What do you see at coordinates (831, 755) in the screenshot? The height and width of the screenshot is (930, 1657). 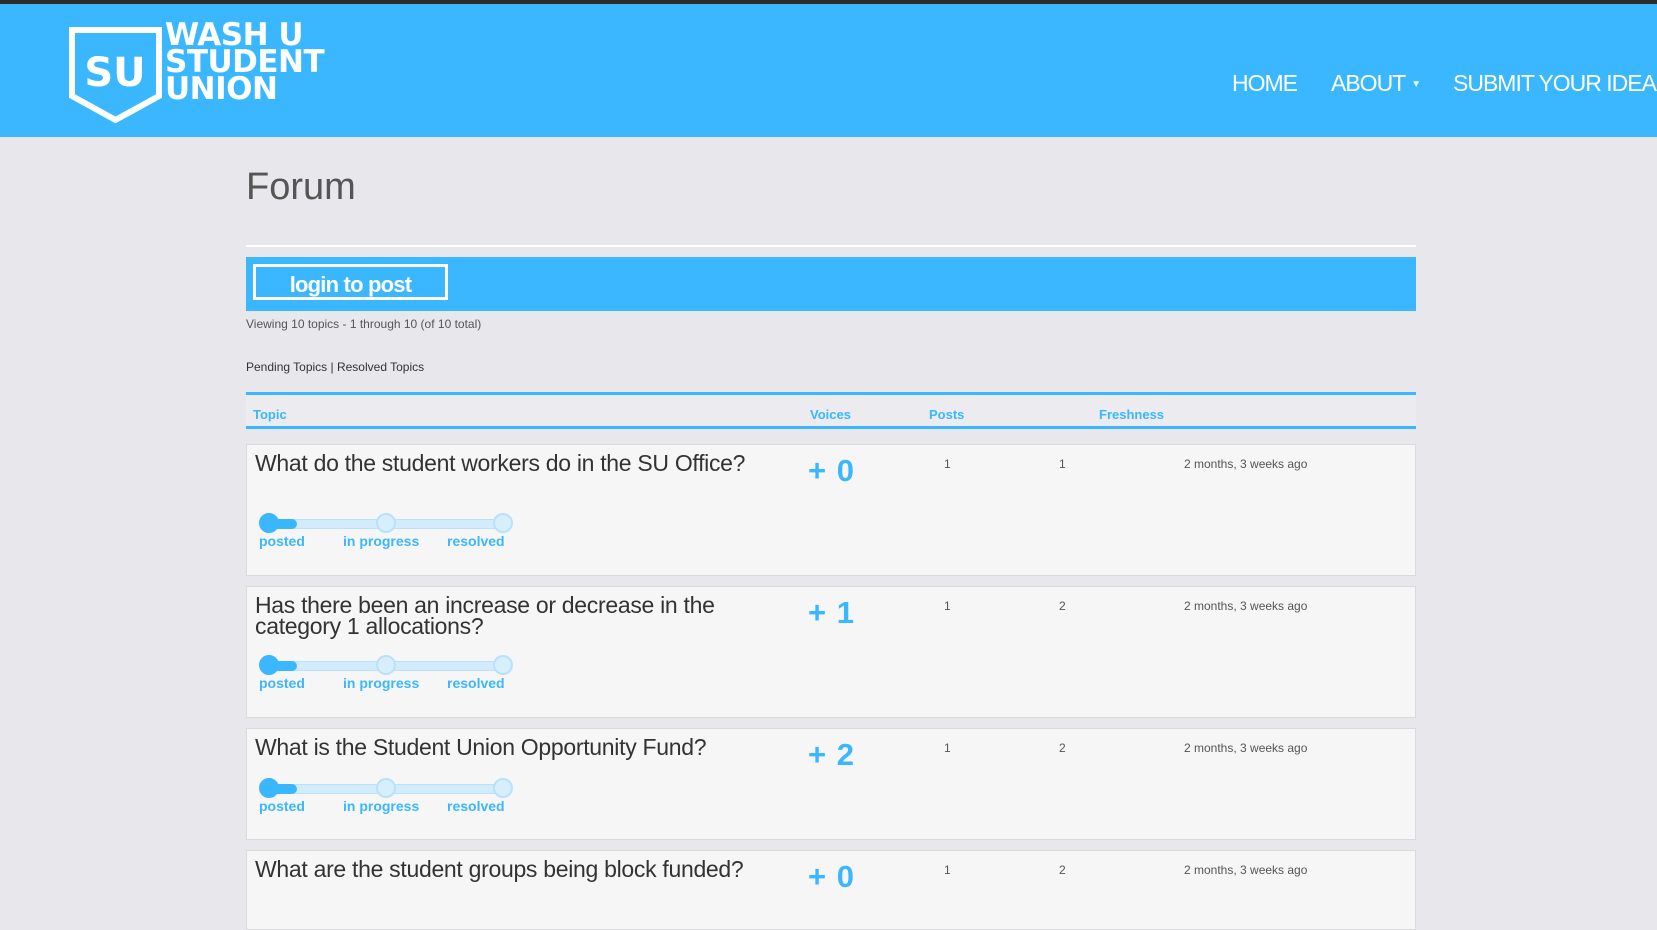 I see `vote-count: + 2` at bounding box center [831, 755].